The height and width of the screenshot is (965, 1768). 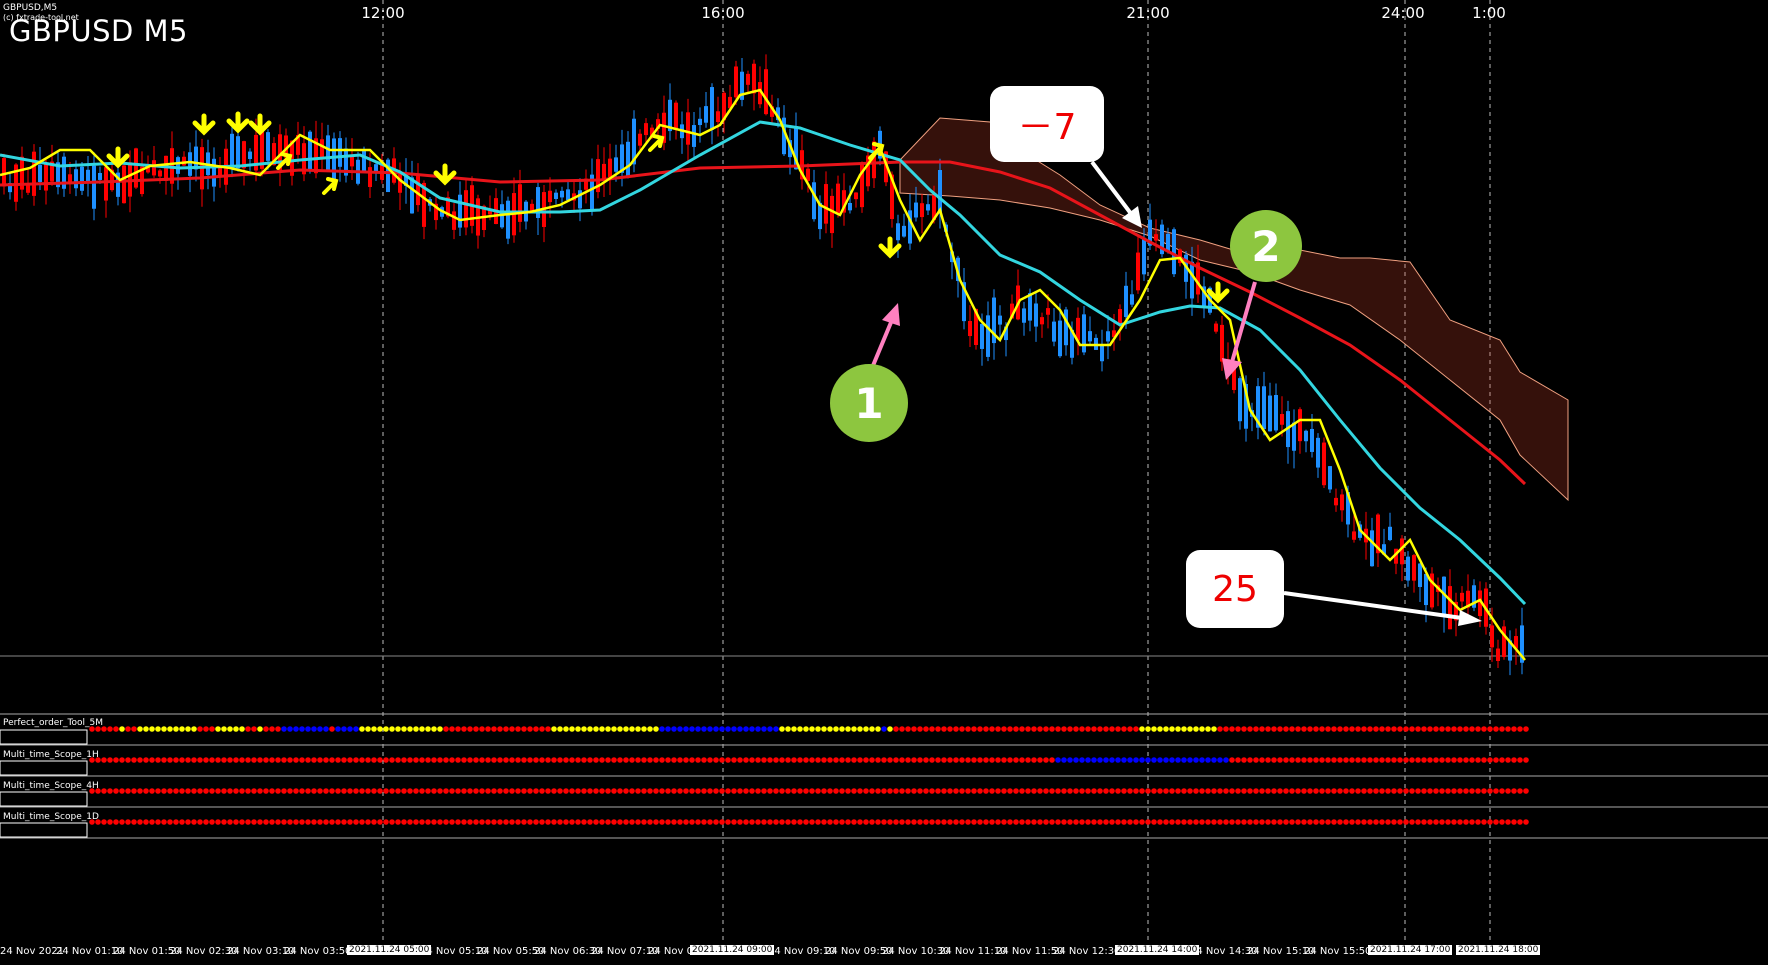 What do you see at coordinates (1403, 13) in the screenshot?
I see `time-label-2400: 24:00` at bounding box center [1403, 13].